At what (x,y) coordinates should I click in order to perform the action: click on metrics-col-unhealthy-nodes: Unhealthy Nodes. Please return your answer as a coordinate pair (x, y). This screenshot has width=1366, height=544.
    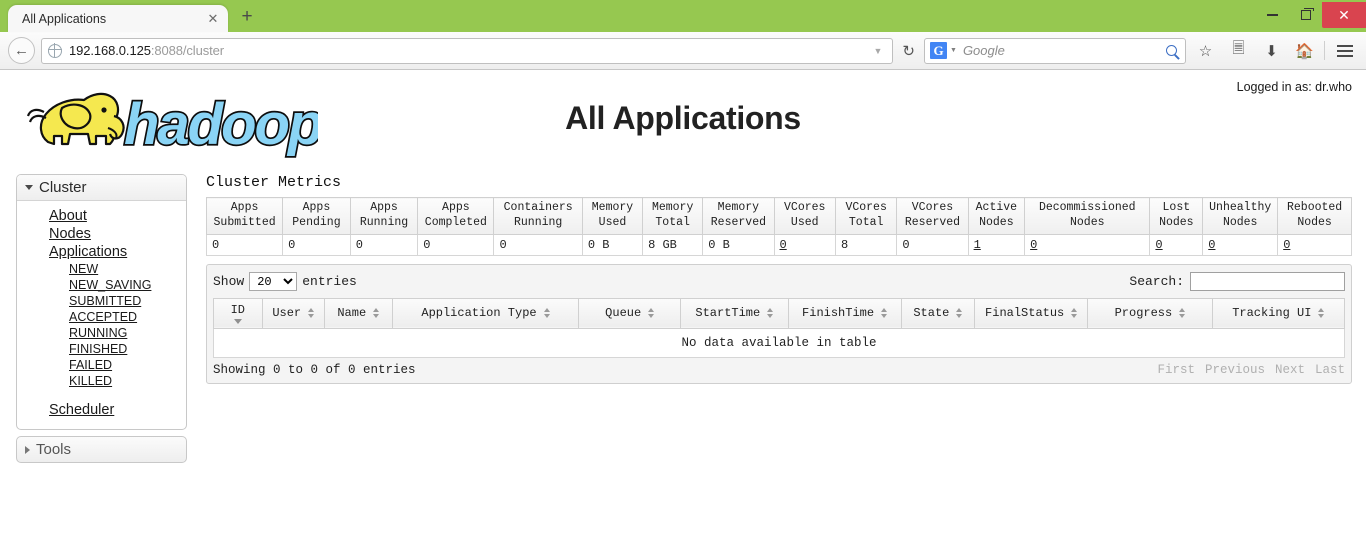
    Looking at the image, I should click on (1240, 216).